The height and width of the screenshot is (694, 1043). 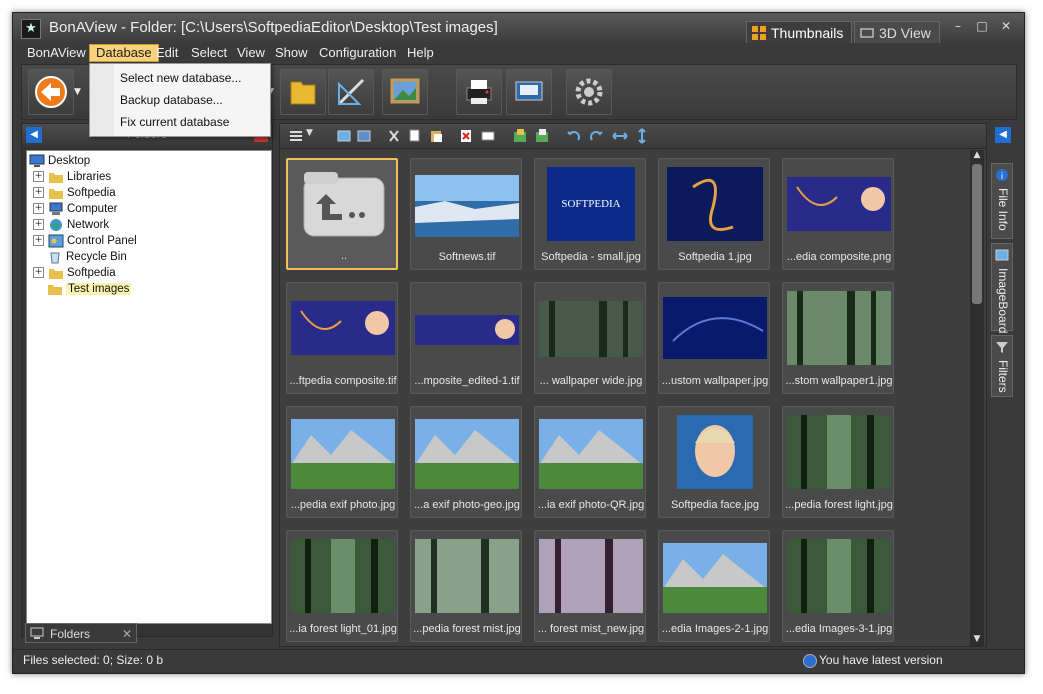 I want to click on draw-tools-button, so click(x=351, y=92).